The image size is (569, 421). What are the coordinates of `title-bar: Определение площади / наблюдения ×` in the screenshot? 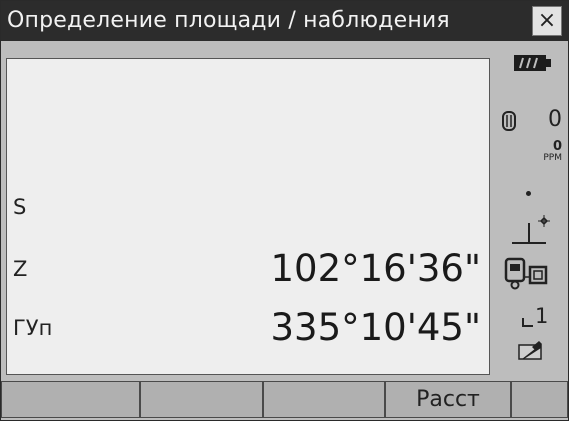 It's located at (284, 21).